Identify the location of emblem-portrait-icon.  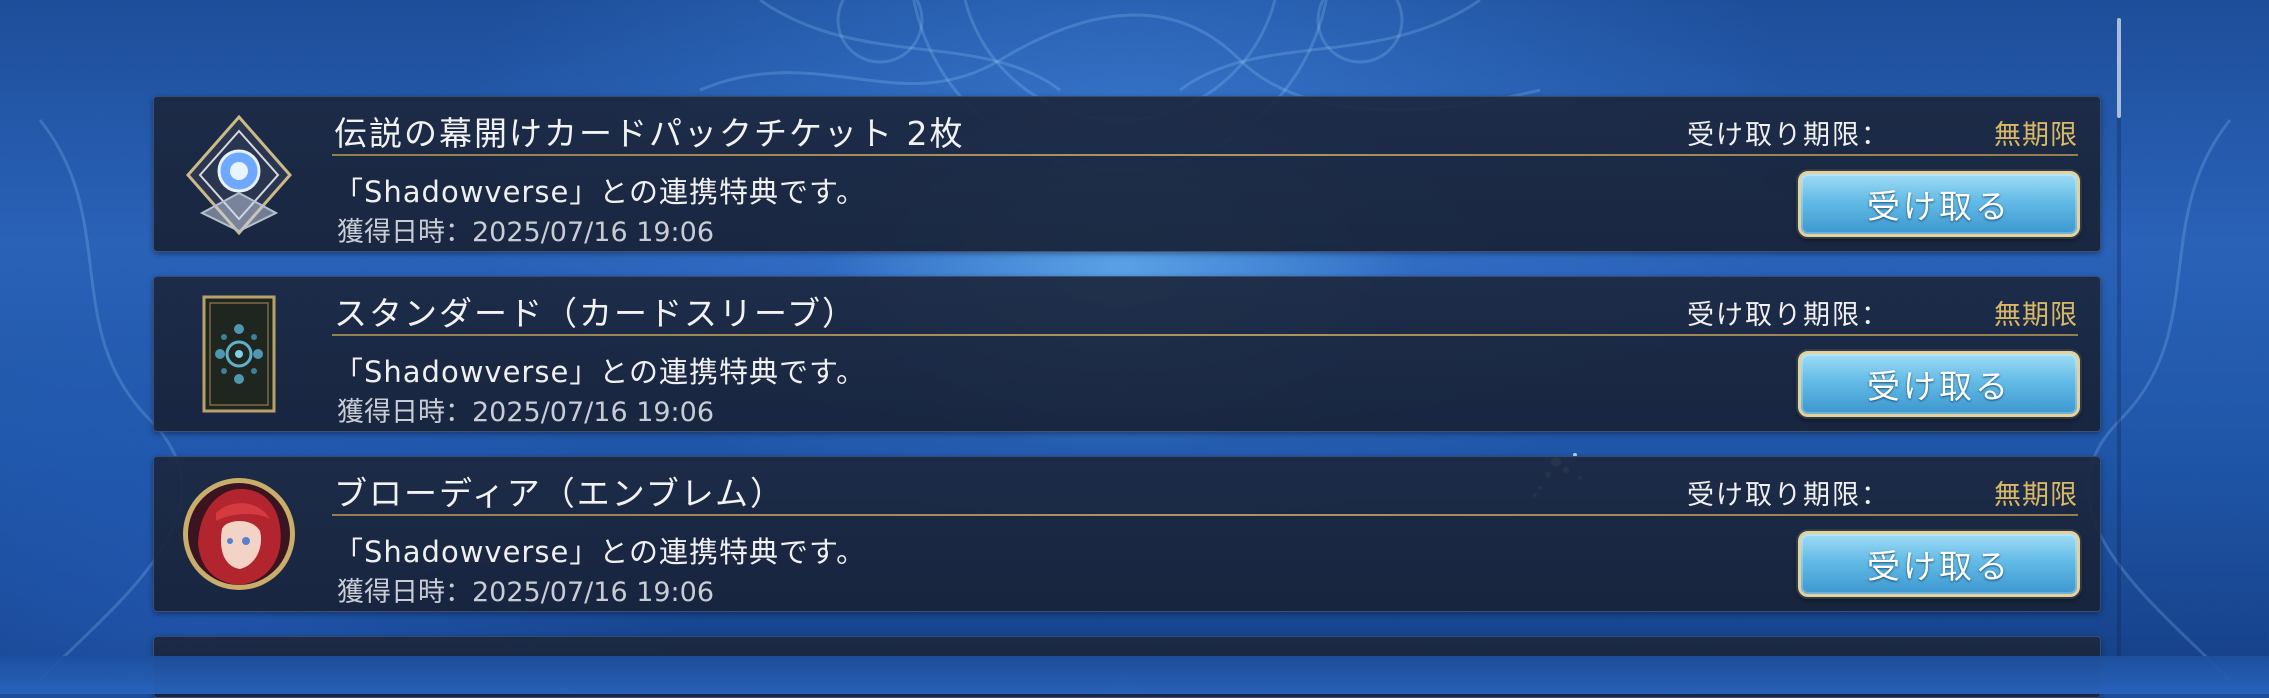
(239, 534).